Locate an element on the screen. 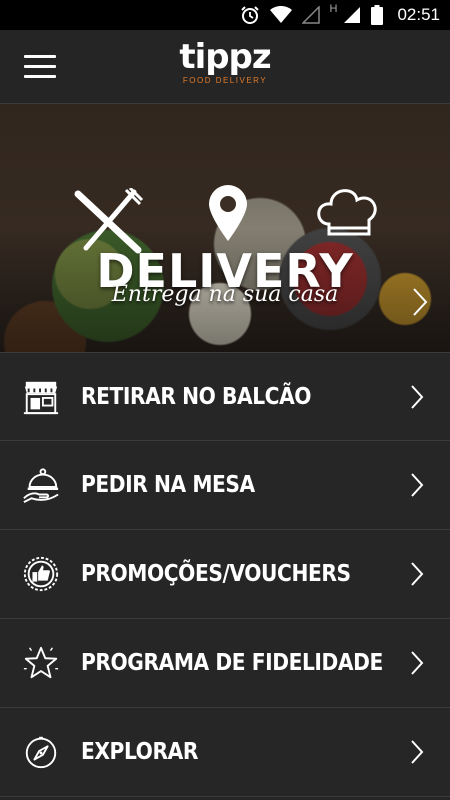  serving-cloche-icon is located at coordinates (41, 485).